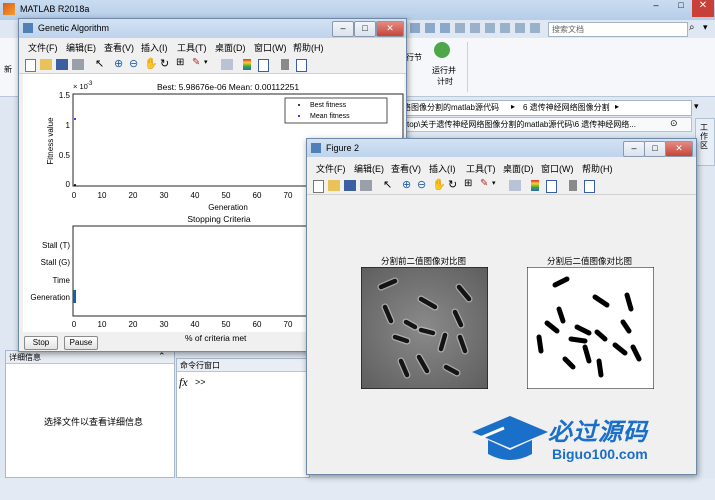  I want to click on nav-redo-icon, so click(535, 28).